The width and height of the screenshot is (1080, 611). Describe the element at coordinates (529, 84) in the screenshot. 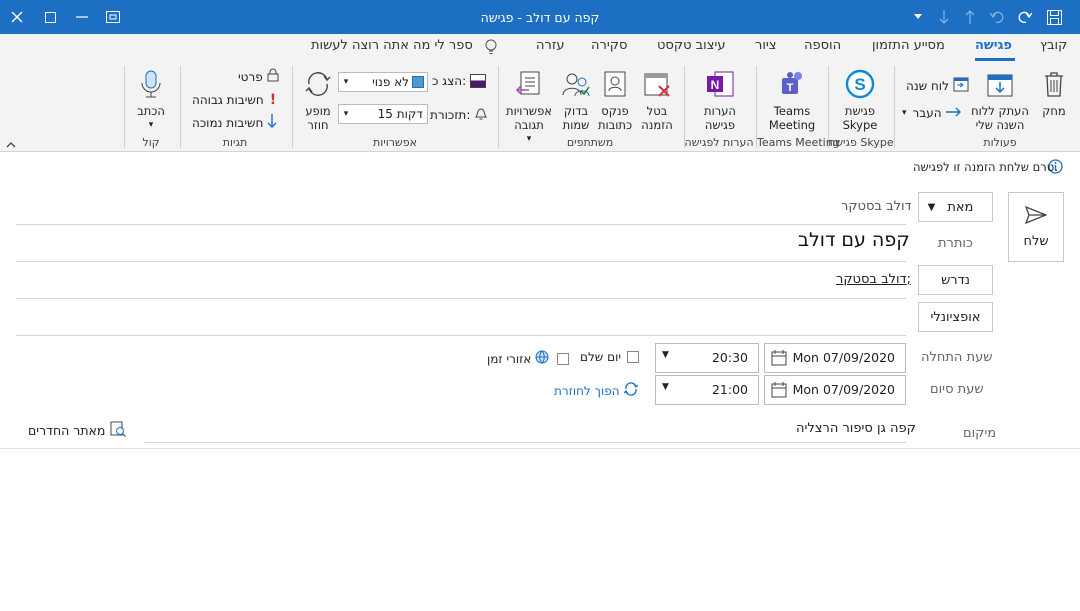

I see `response-options-icon` at that location.